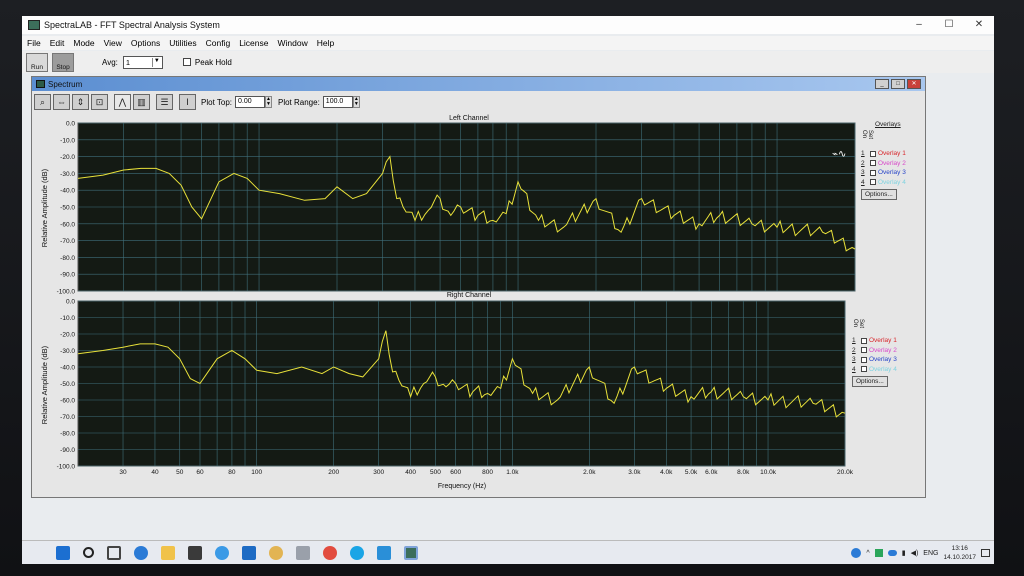  Describe the element at coordinates (915, 553) in the screenshot. I see `volume-icon: ◀)` at that location.